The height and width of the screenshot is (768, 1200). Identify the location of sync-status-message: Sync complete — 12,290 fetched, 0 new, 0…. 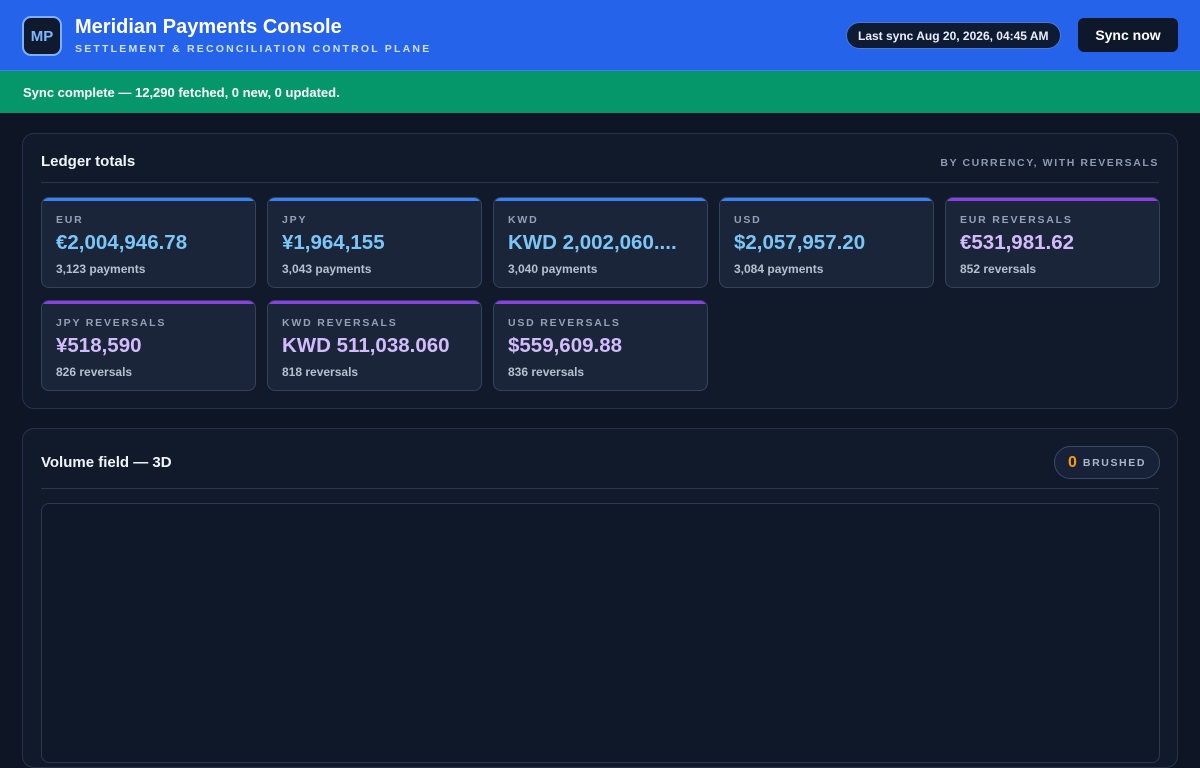
(181, 92).